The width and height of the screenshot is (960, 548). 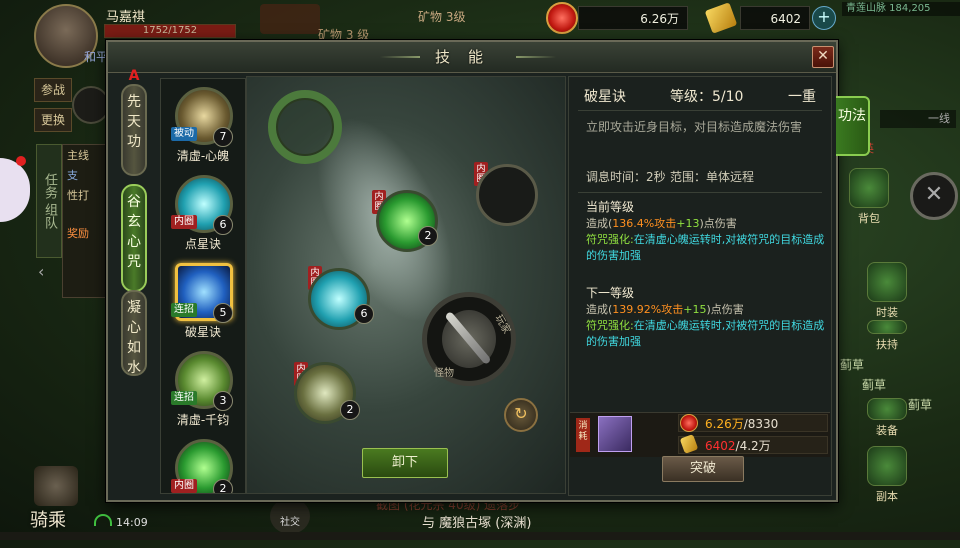 I want to click on skill-name: 点星诀, so click(x=202, y=244).